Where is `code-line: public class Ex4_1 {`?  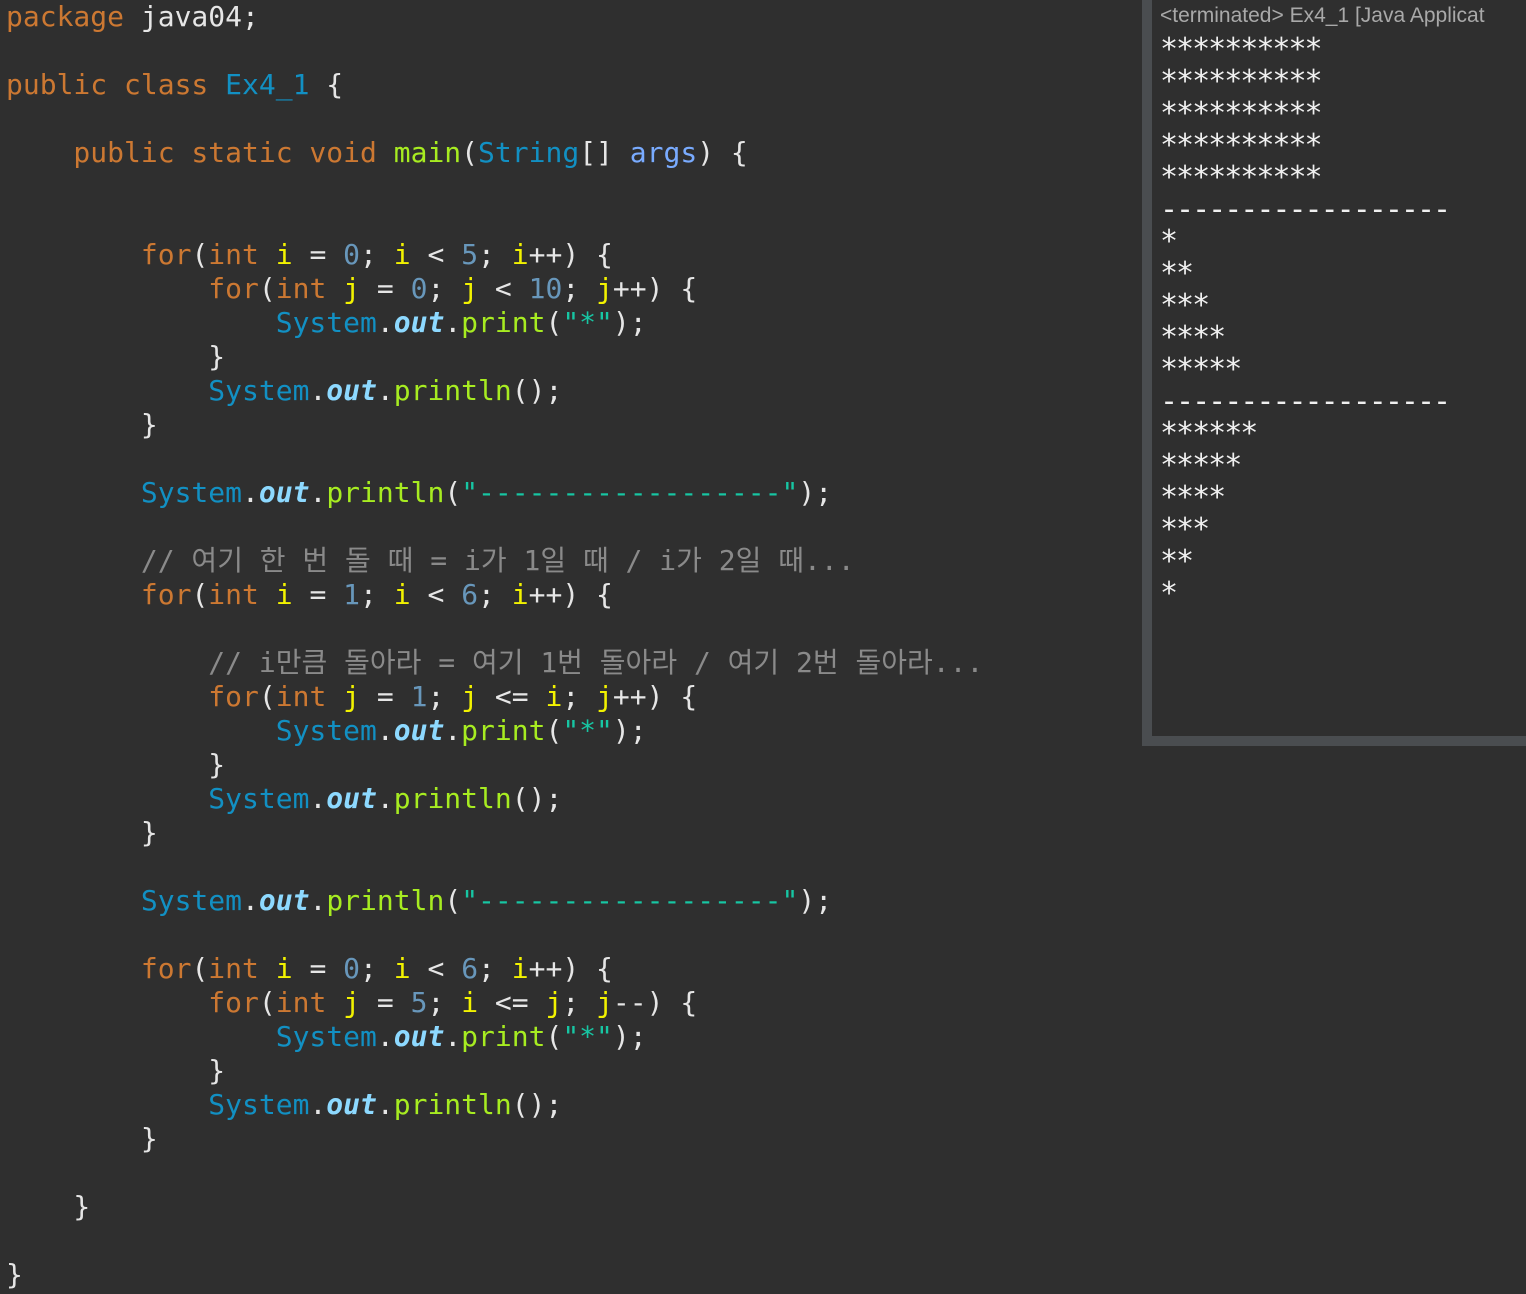 code-line: public class Ex4_1 { is located at coordinates (174, 85).